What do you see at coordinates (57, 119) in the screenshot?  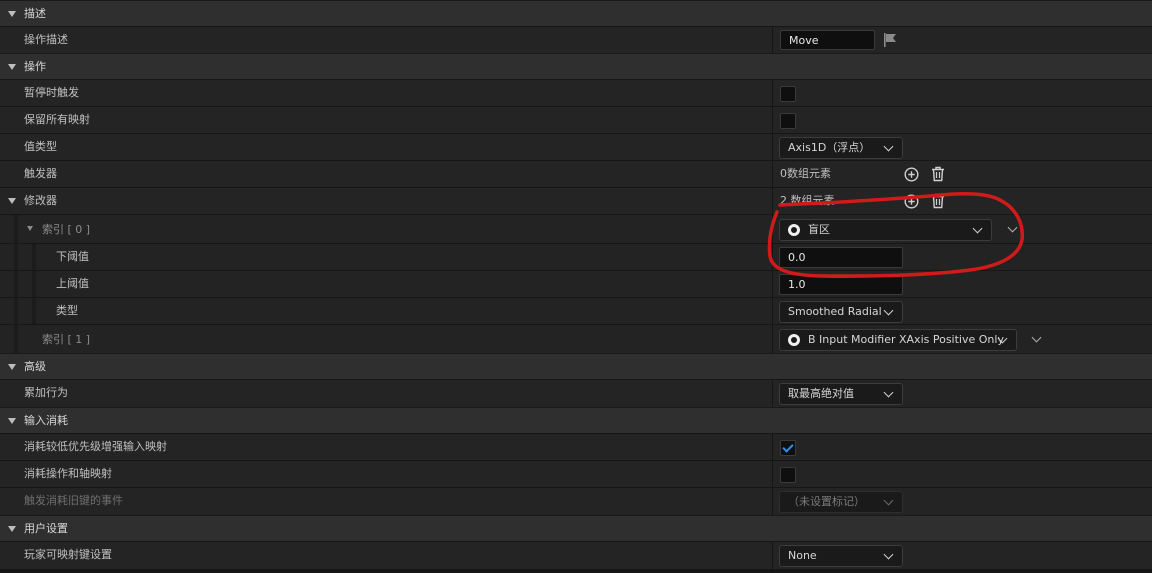 I see `property-label: 保留所有映射` at bounding box center [57, 119].